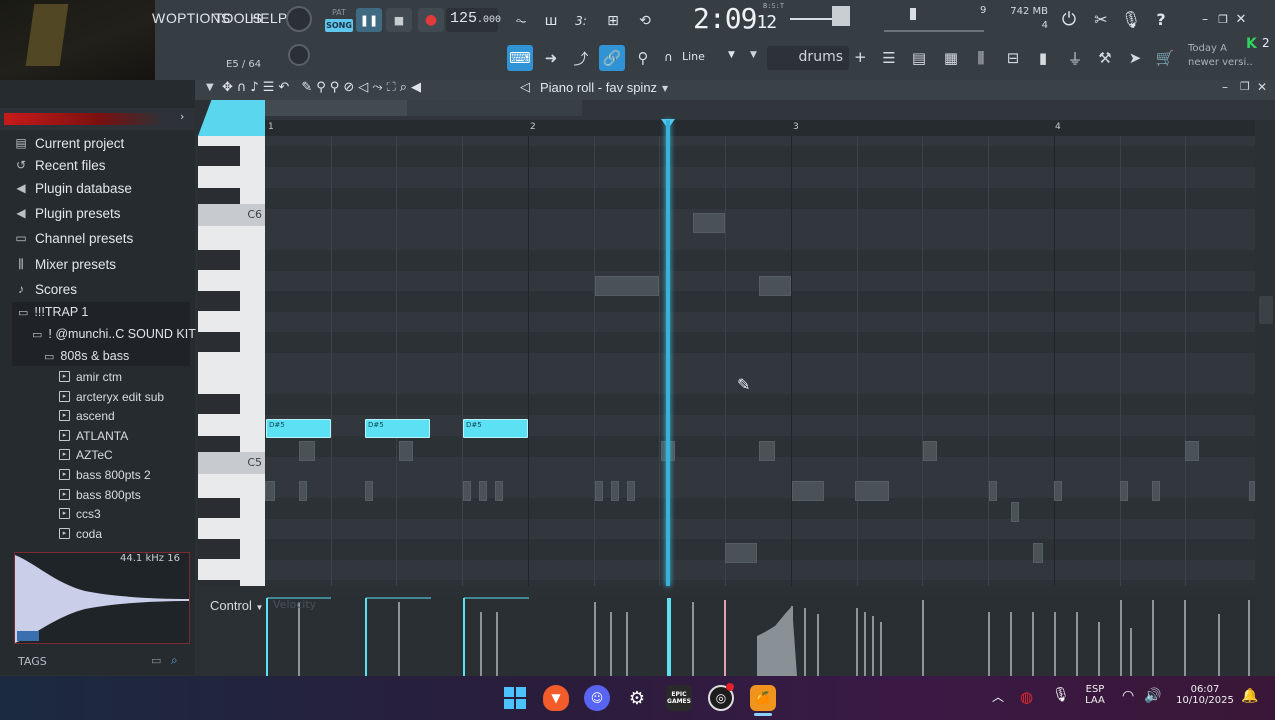  I want to click on file-item: ▸ ascend, so click(87, 415).